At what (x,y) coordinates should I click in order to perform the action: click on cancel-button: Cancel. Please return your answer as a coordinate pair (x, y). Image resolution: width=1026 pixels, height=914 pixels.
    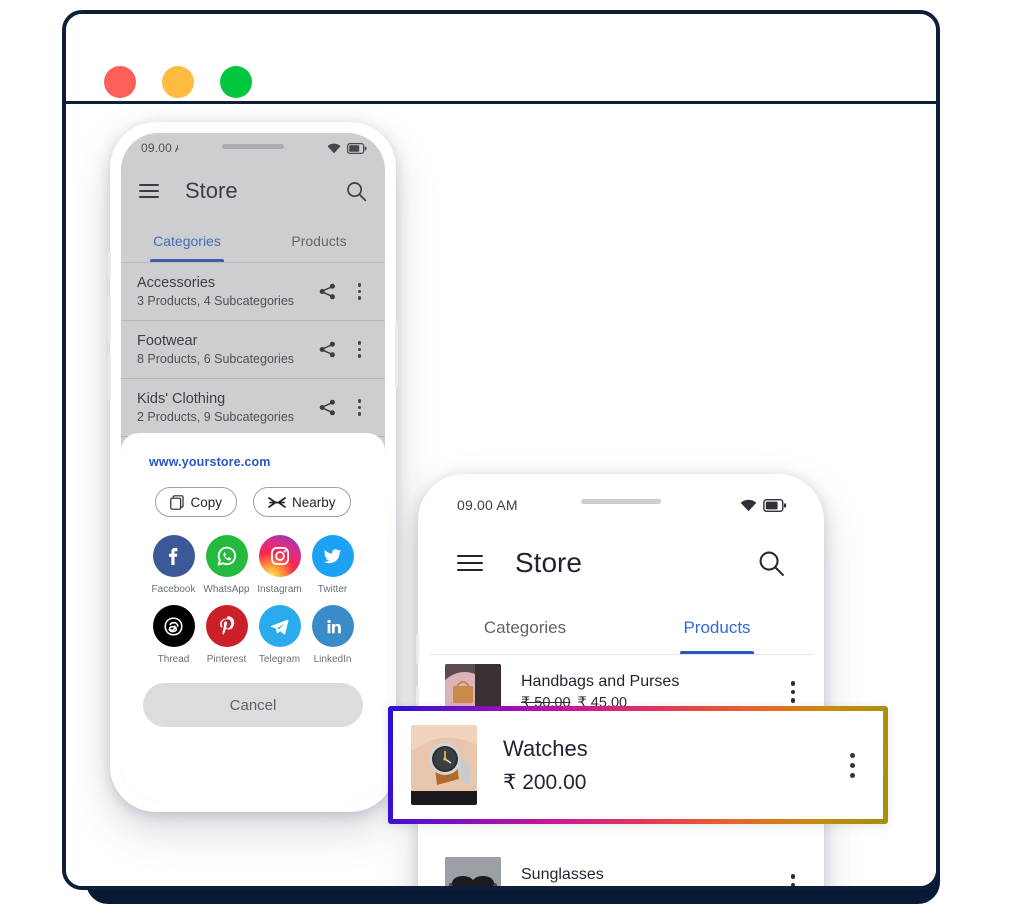
    Looking at the image, I should click on (253, 705).